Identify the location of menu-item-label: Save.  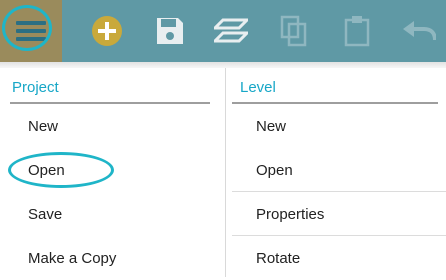
(45, 214).